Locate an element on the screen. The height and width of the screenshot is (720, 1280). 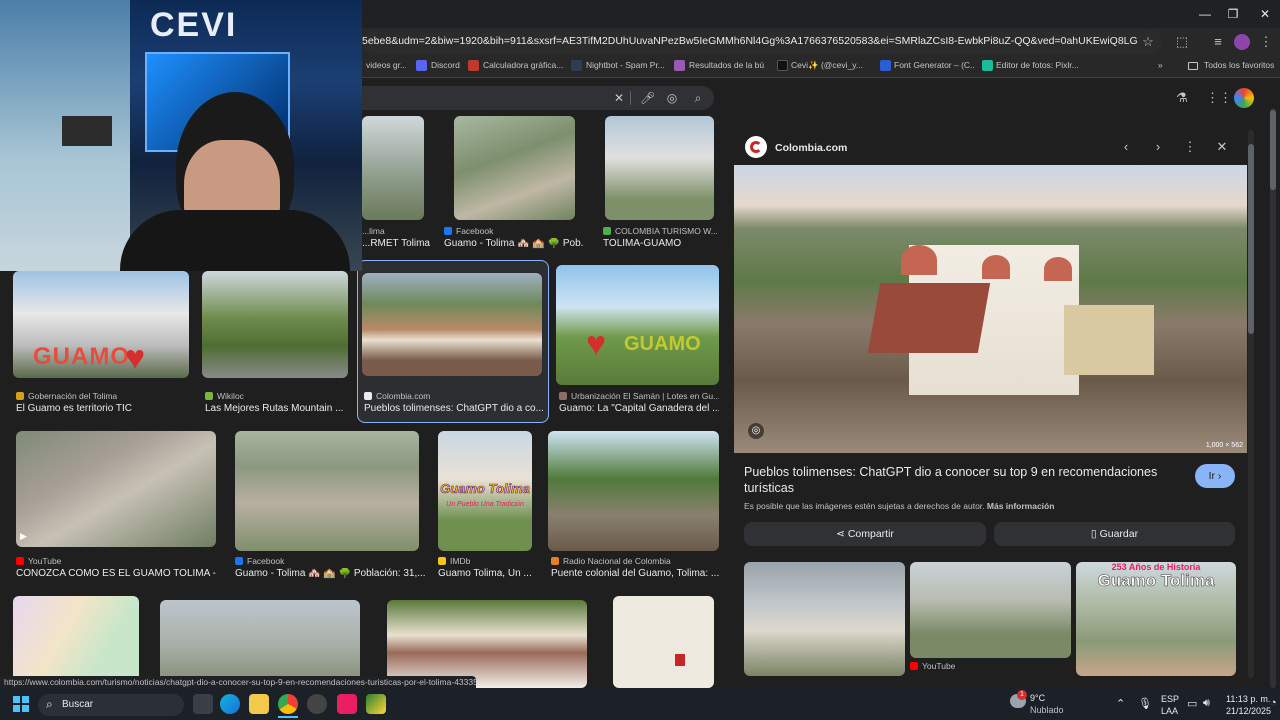
voice-search-icon: 🎤︎ is located at coordinates (647, 98).